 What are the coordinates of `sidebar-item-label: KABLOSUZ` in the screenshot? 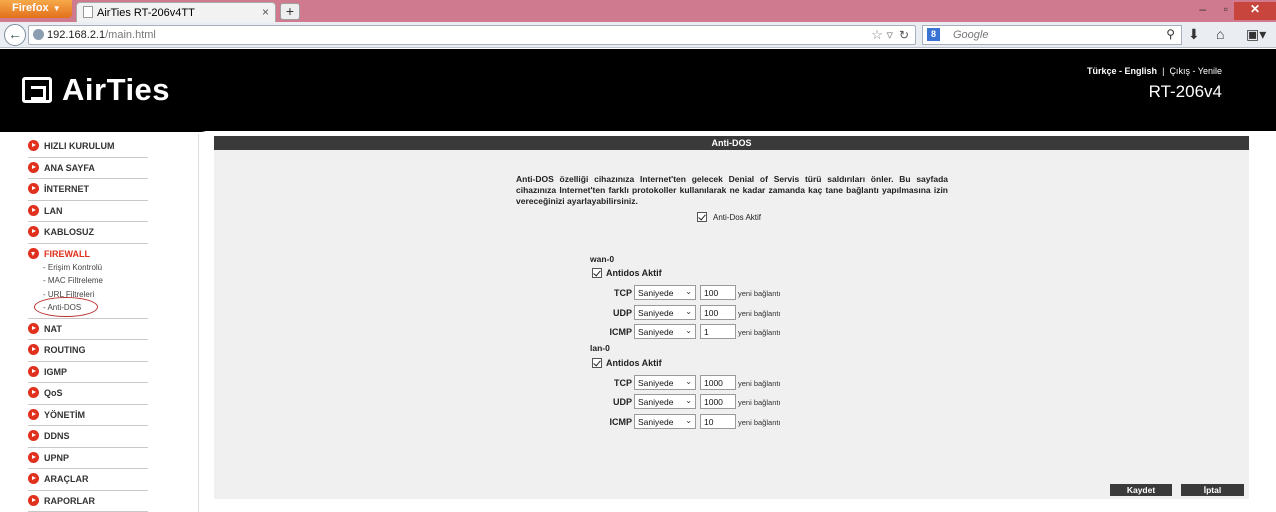 It's located at (69, 232).